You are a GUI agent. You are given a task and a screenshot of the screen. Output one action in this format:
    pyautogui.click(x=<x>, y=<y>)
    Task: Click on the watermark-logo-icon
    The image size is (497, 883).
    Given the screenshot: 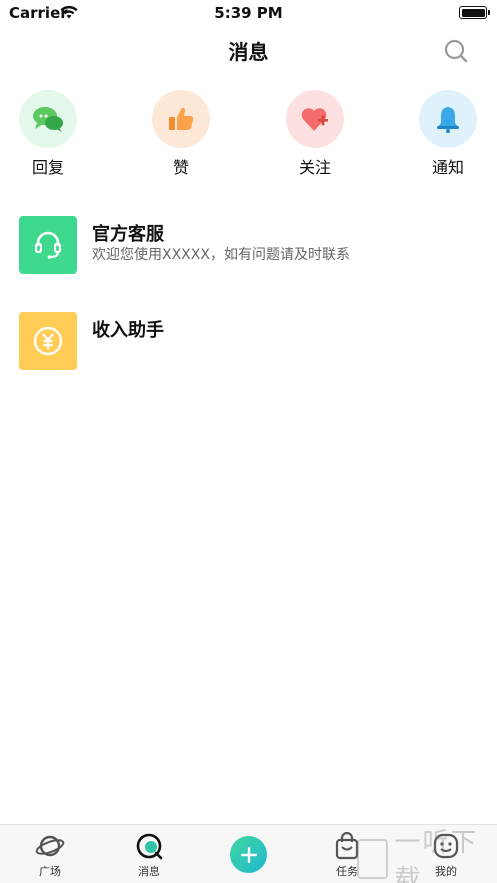 What is the action you would take?
    pyautogui.click(x=373, y=859)
    